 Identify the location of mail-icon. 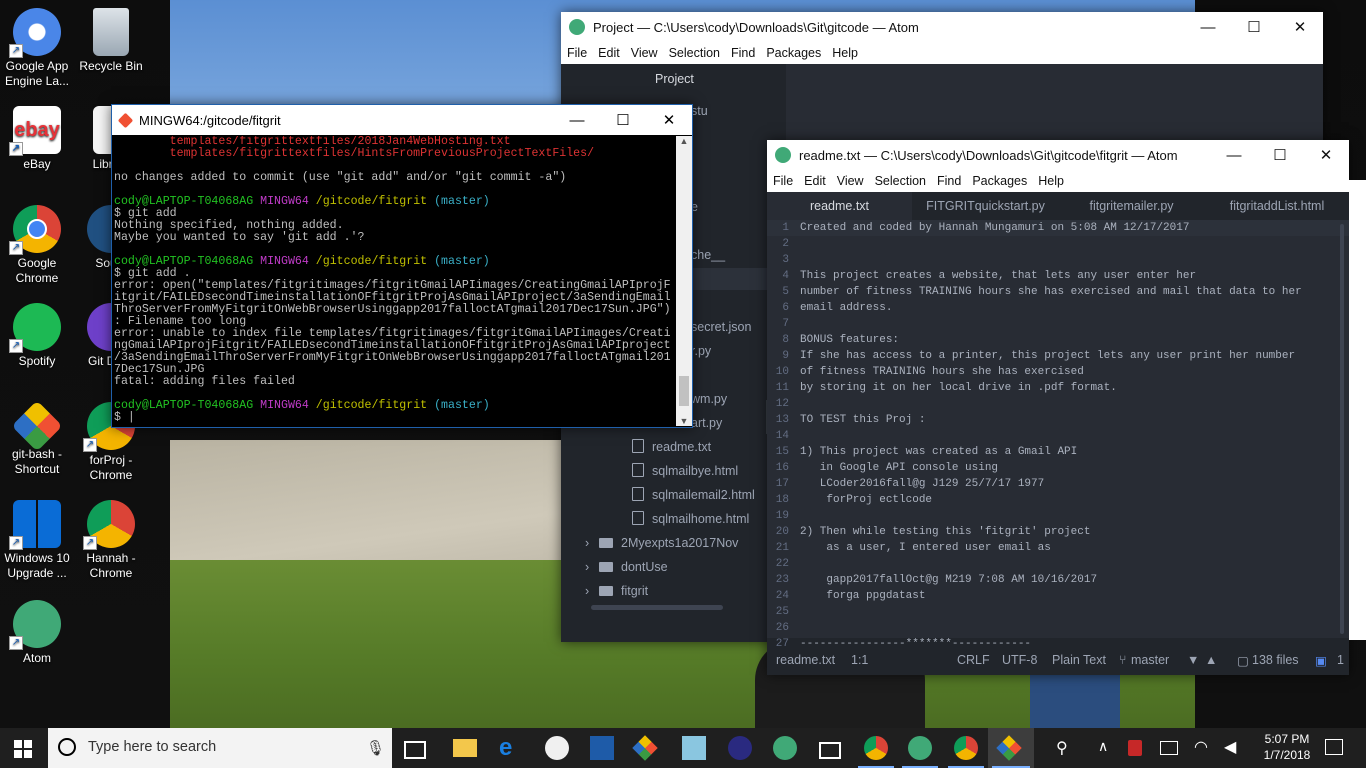
(830, 750).